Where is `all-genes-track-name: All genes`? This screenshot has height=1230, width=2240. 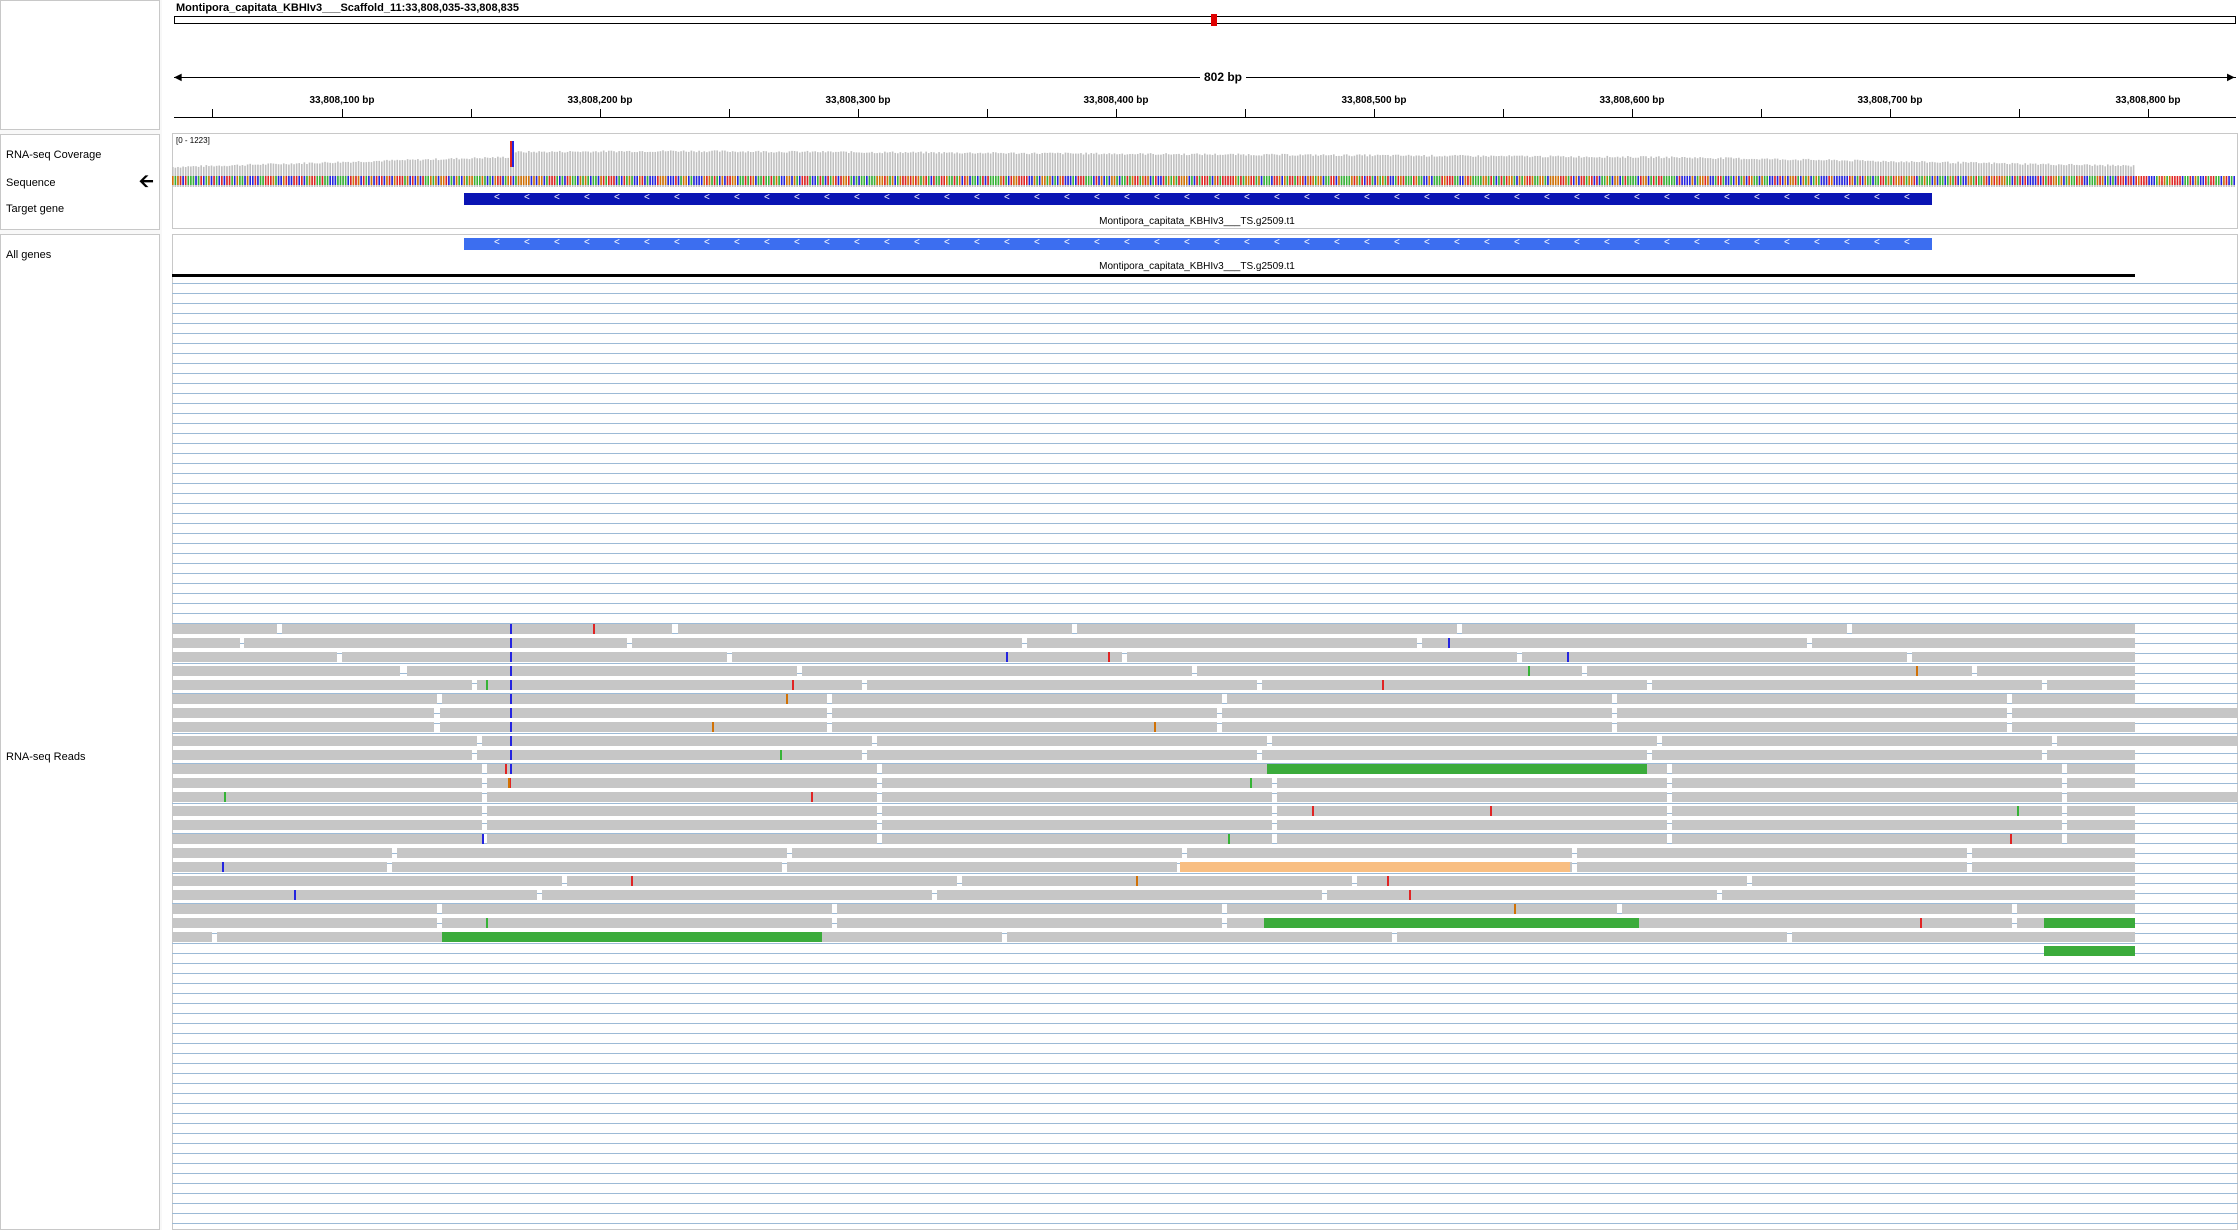
all-genes-track-name: All genes is located at coordinates (28, 255).